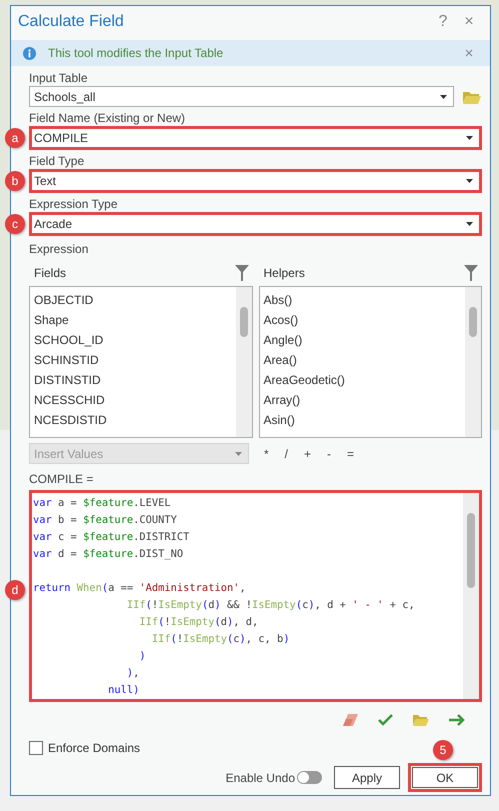 The image size is (499, 811). I want to click on code-line: var a = $feature.LEVEL, so click(102, 503).